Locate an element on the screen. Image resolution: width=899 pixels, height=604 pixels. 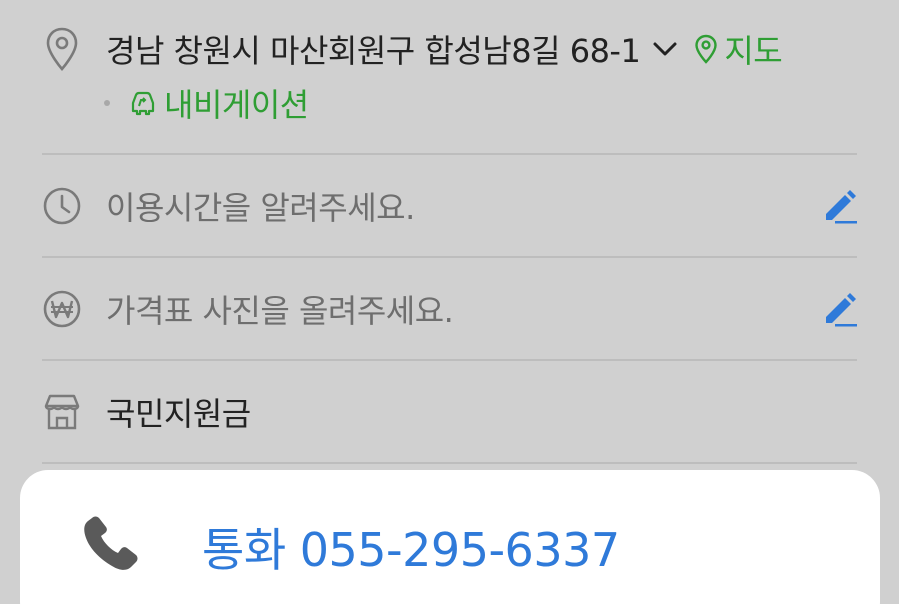
hours-row: 이용시간을 알려주세요. is located at coordinates (449, 206).